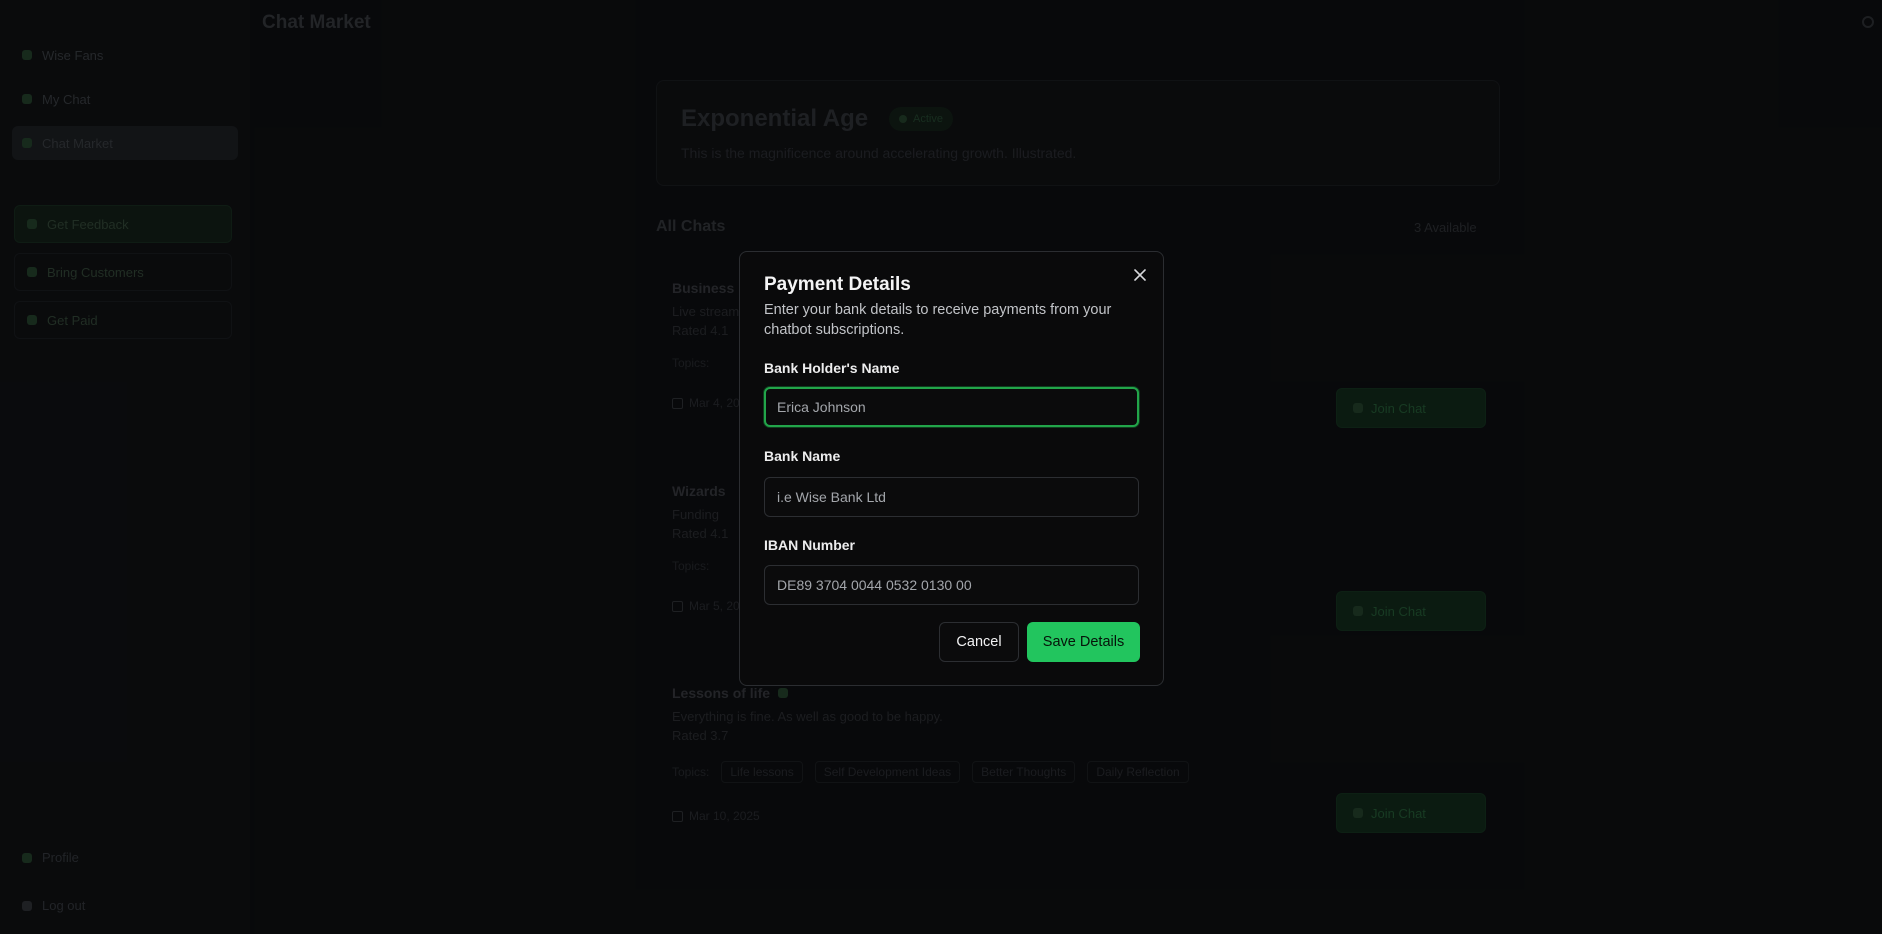  What do you see at coordinates (810, 545) in the screenshot?
I see `iban-label: IBAN Number` at bounding box center [810, 545].